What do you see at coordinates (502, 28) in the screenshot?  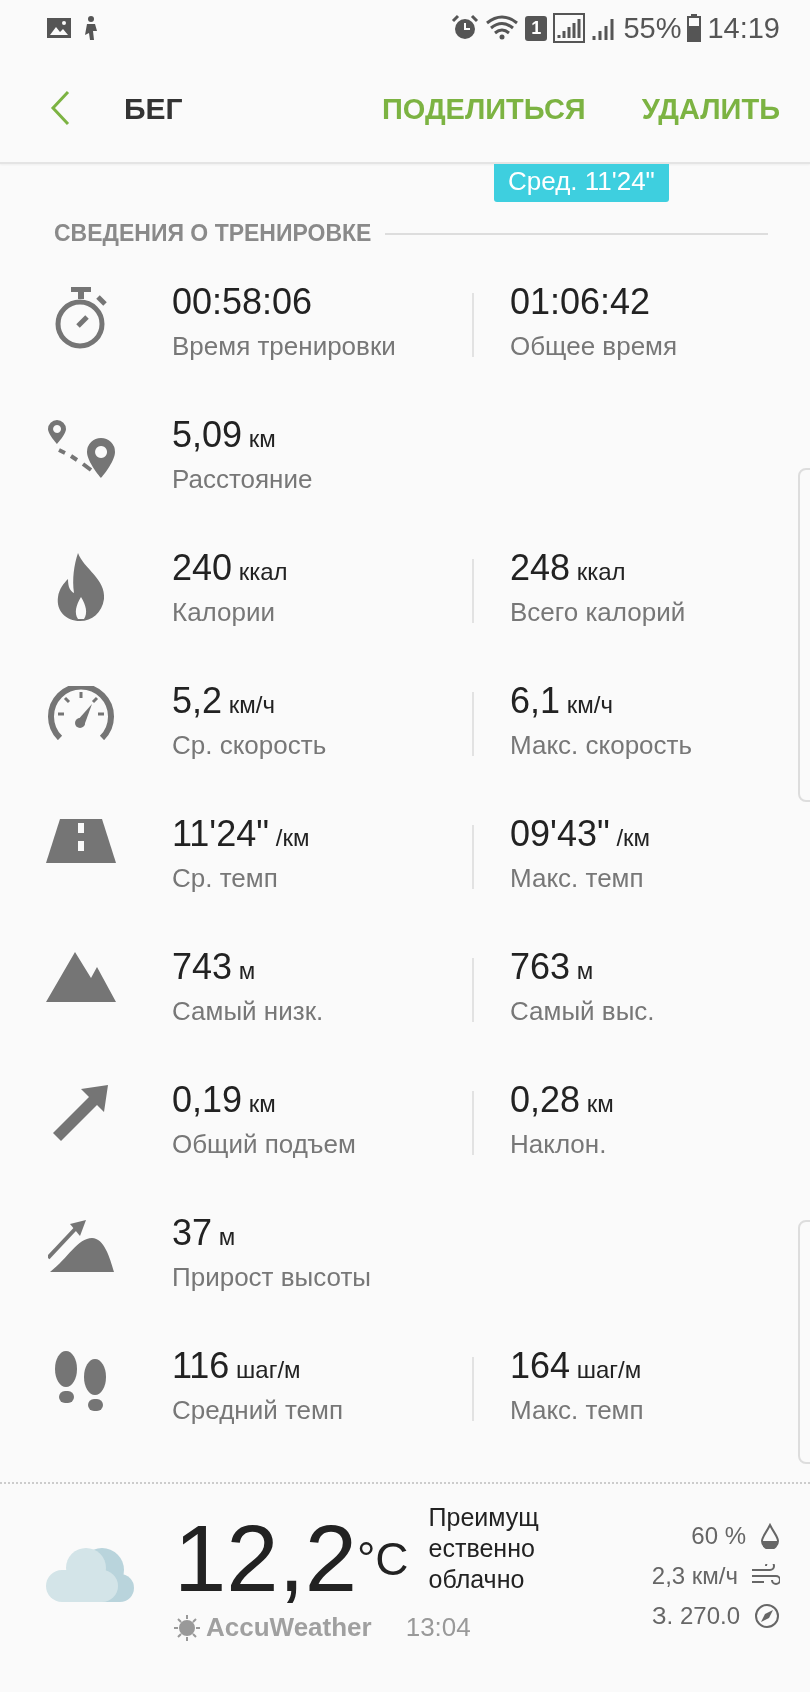 I see `wifi-icon` at bounding box center [502, 28].